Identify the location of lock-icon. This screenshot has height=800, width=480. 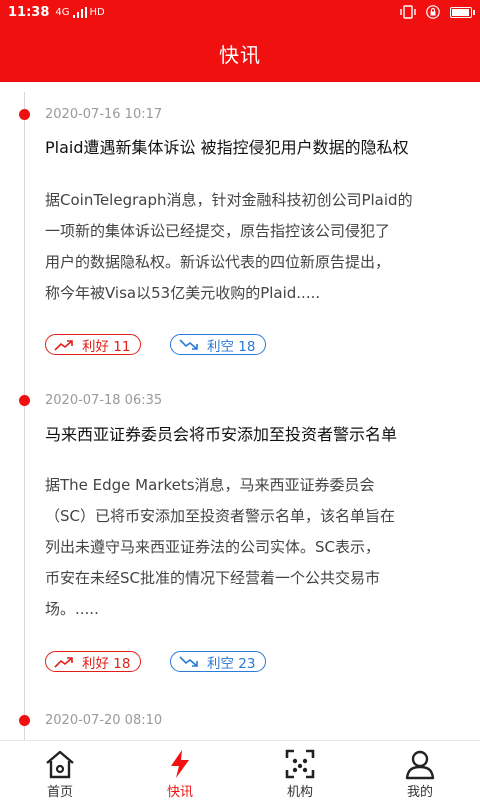
(433, 12).